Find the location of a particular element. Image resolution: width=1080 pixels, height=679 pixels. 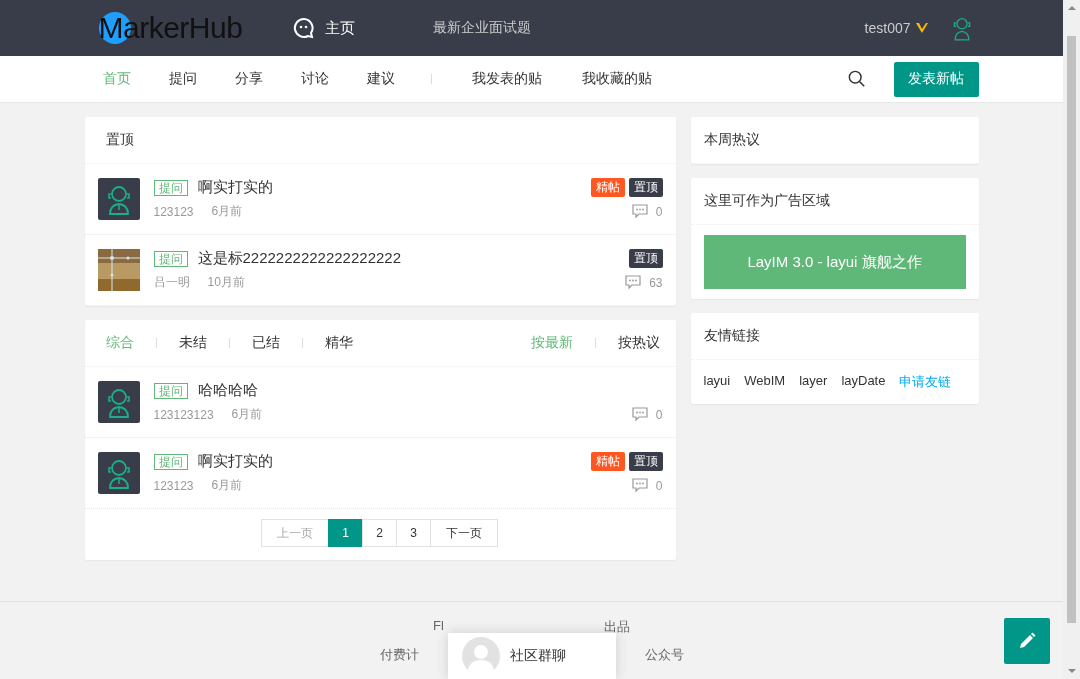

footer-text: 付费计 is located at coordinates (399, 655).